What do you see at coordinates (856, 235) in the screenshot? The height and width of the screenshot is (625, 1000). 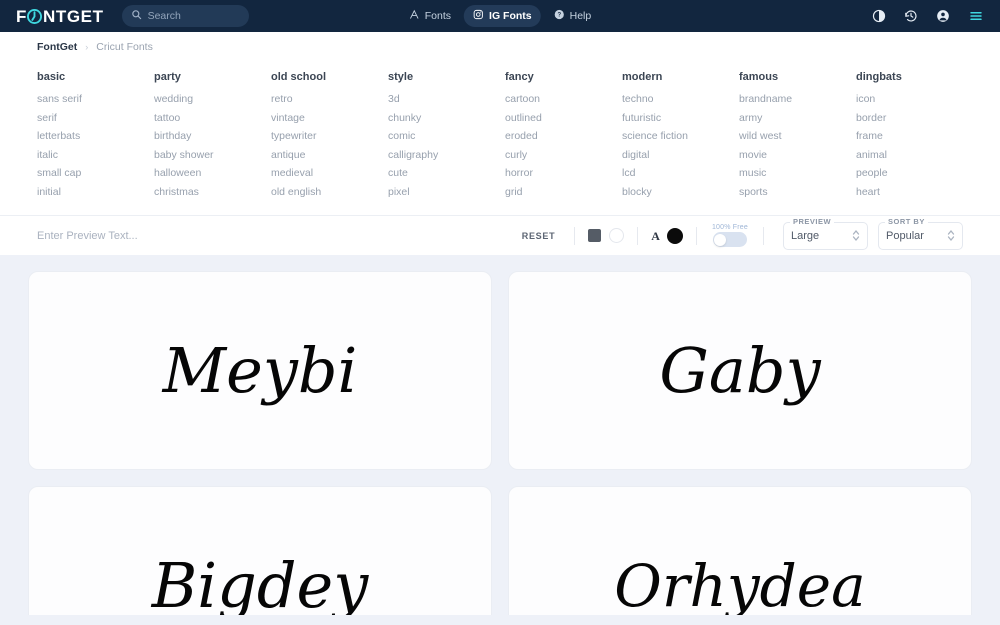 I see `chevron-updown-icon` at bounding box center [856, 235].